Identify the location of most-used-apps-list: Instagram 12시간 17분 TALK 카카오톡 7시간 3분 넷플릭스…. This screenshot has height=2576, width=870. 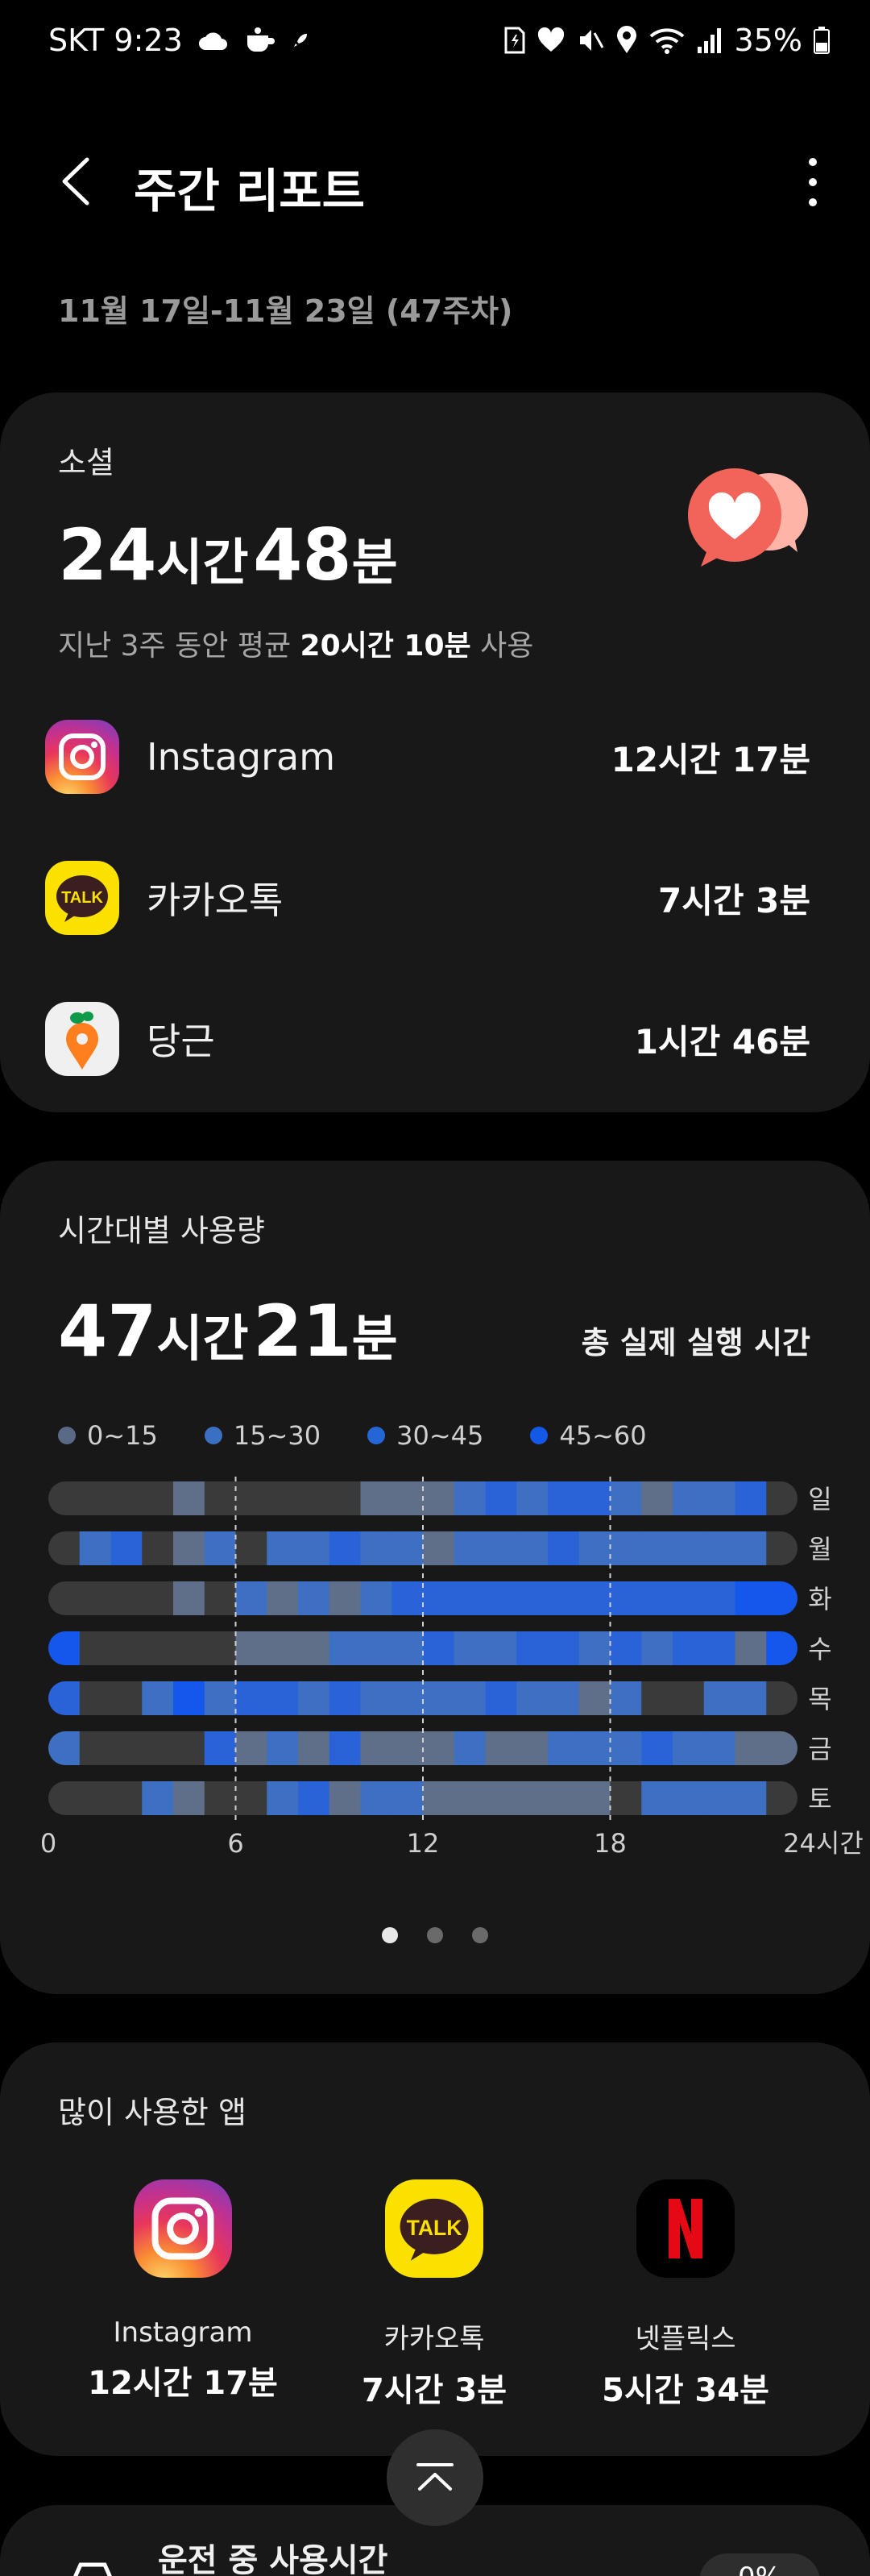
(435, 2300).